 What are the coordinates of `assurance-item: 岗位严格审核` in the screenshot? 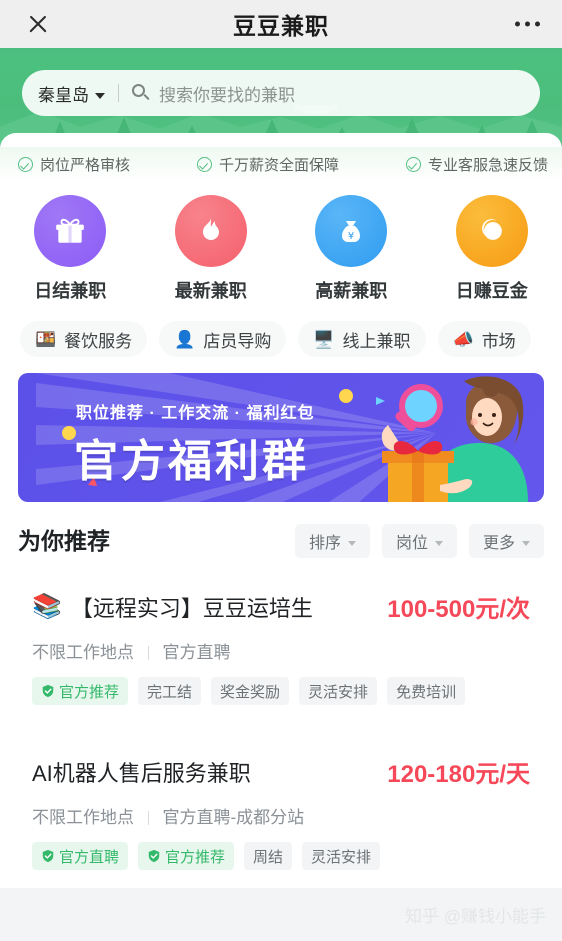 It's located at (74, 164).